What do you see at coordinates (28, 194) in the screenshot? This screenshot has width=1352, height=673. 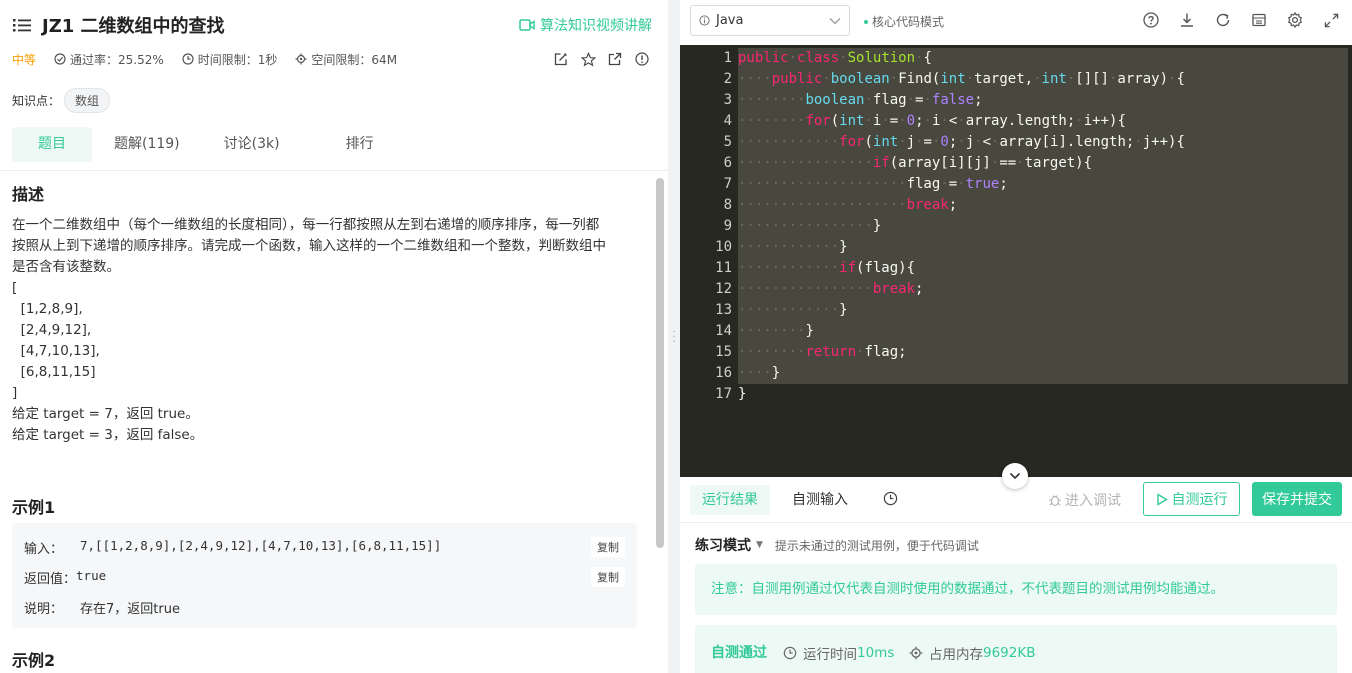 I see `description-heading: 描述` at bounding box center [28, 194].